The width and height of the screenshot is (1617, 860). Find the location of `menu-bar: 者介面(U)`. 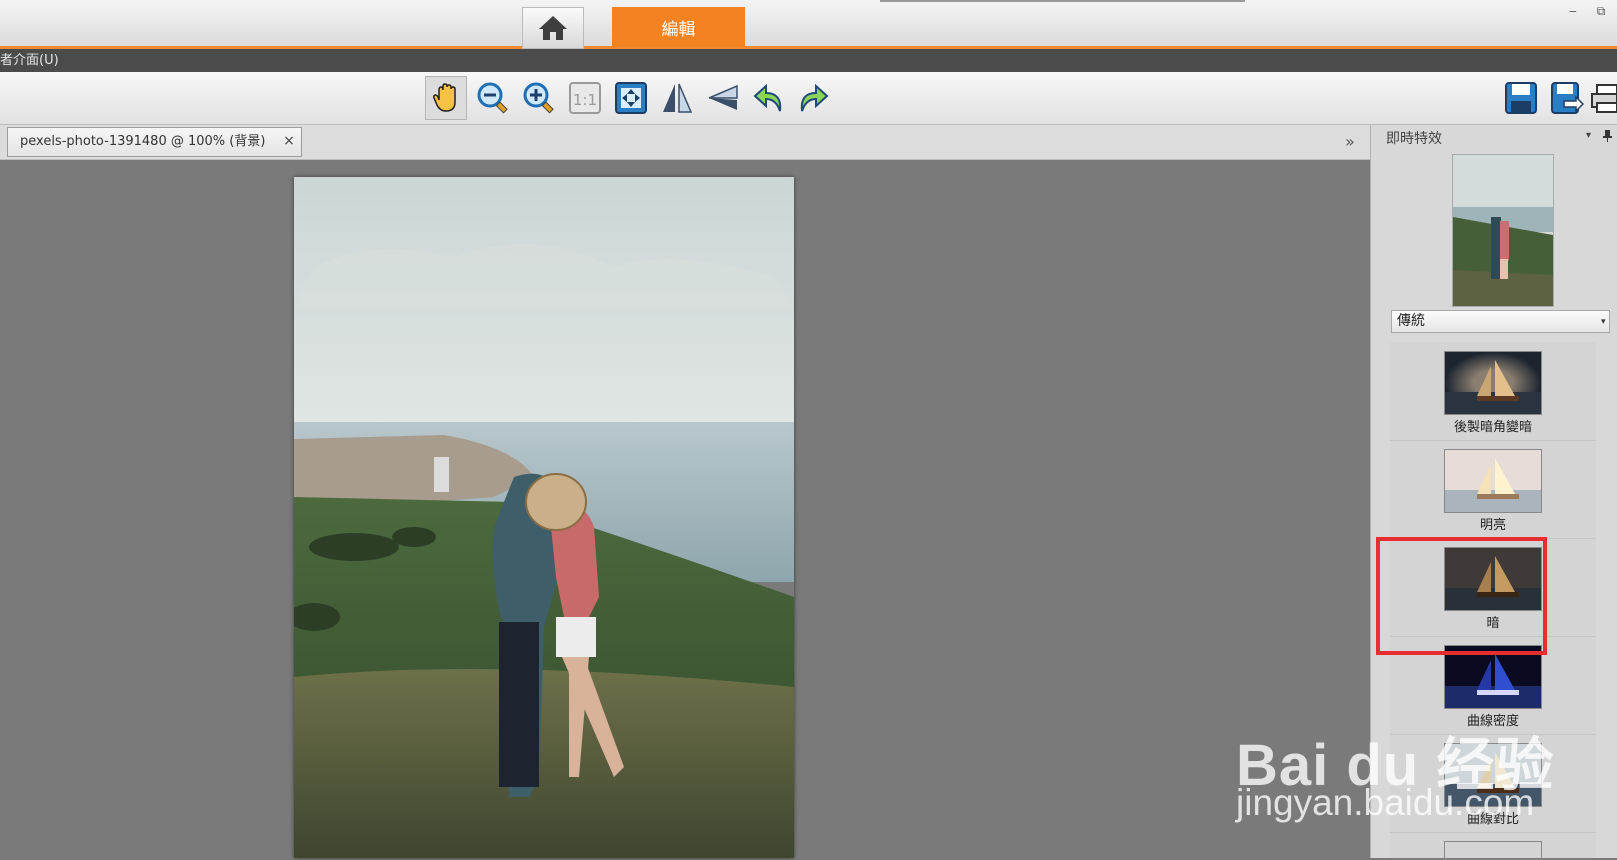

menu-bar: 者介面(U) is located at coordinates (808, 60).